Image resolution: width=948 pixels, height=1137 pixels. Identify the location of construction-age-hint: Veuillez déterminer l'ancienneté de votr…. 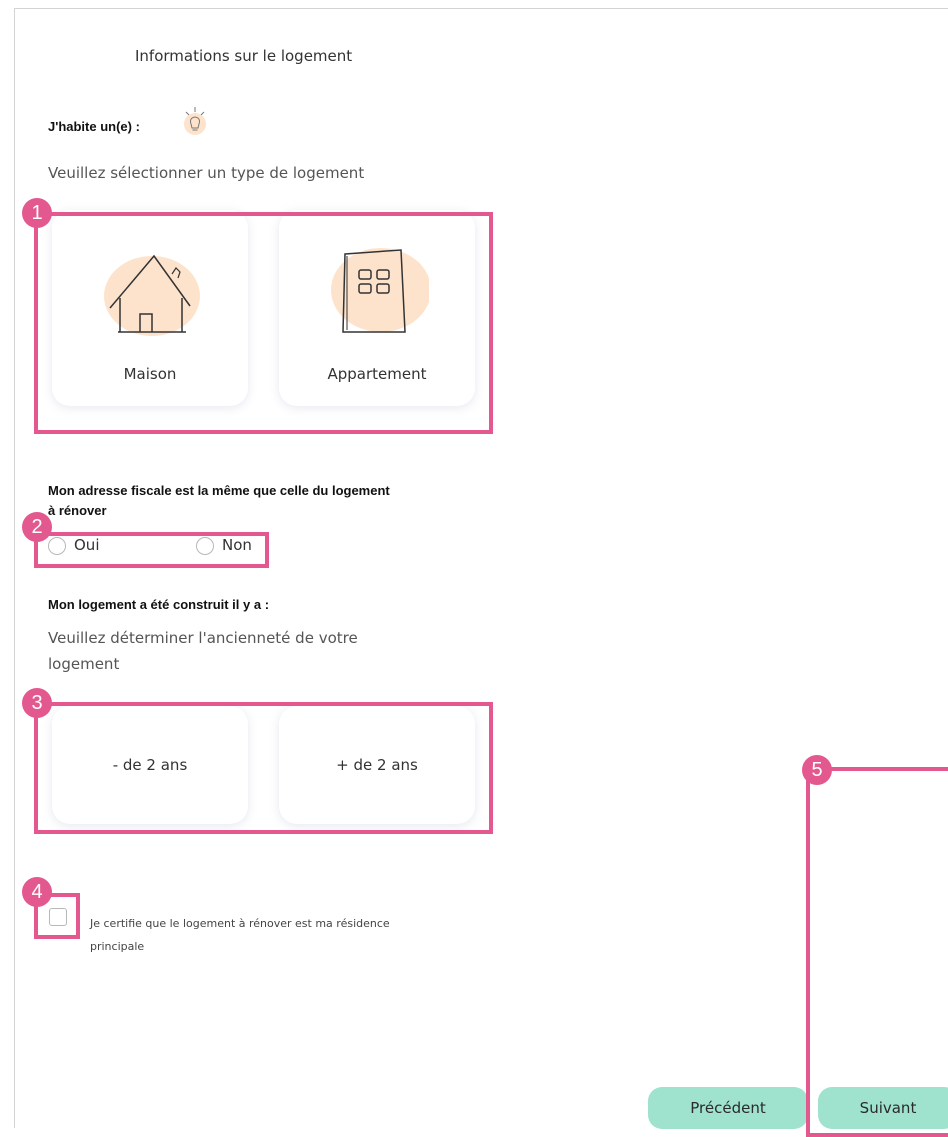
(203, 638).